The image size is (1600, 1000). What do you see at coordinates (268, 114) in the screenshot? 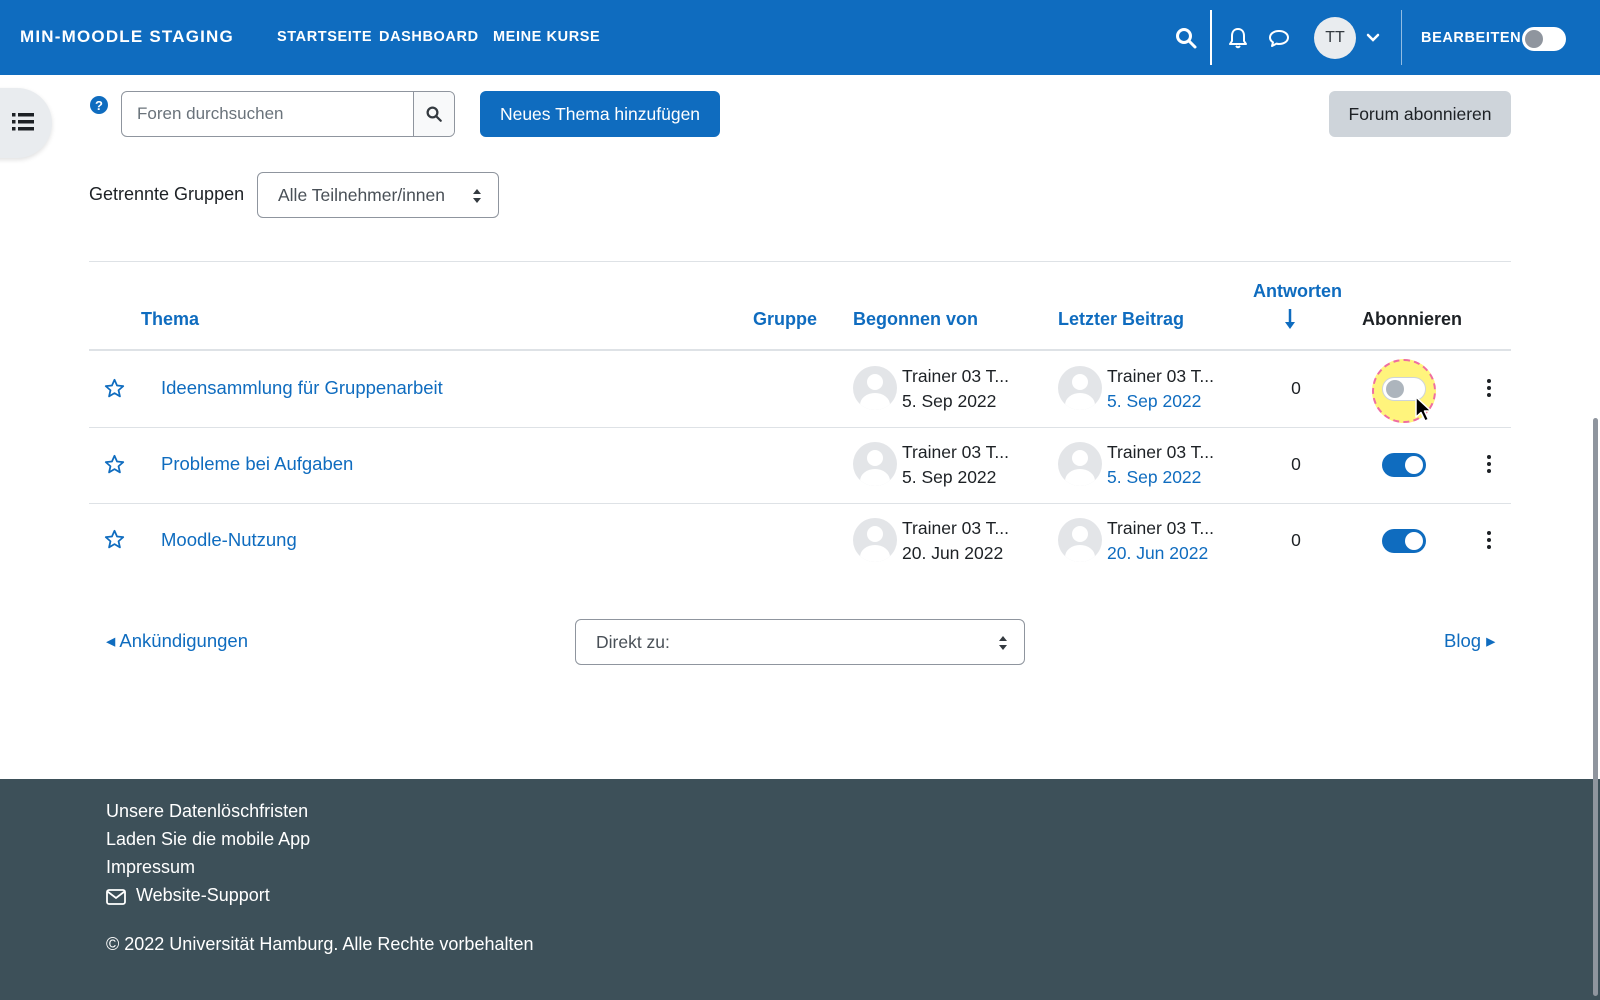
I see `forum-search-input` at bounding box center [268, 114].